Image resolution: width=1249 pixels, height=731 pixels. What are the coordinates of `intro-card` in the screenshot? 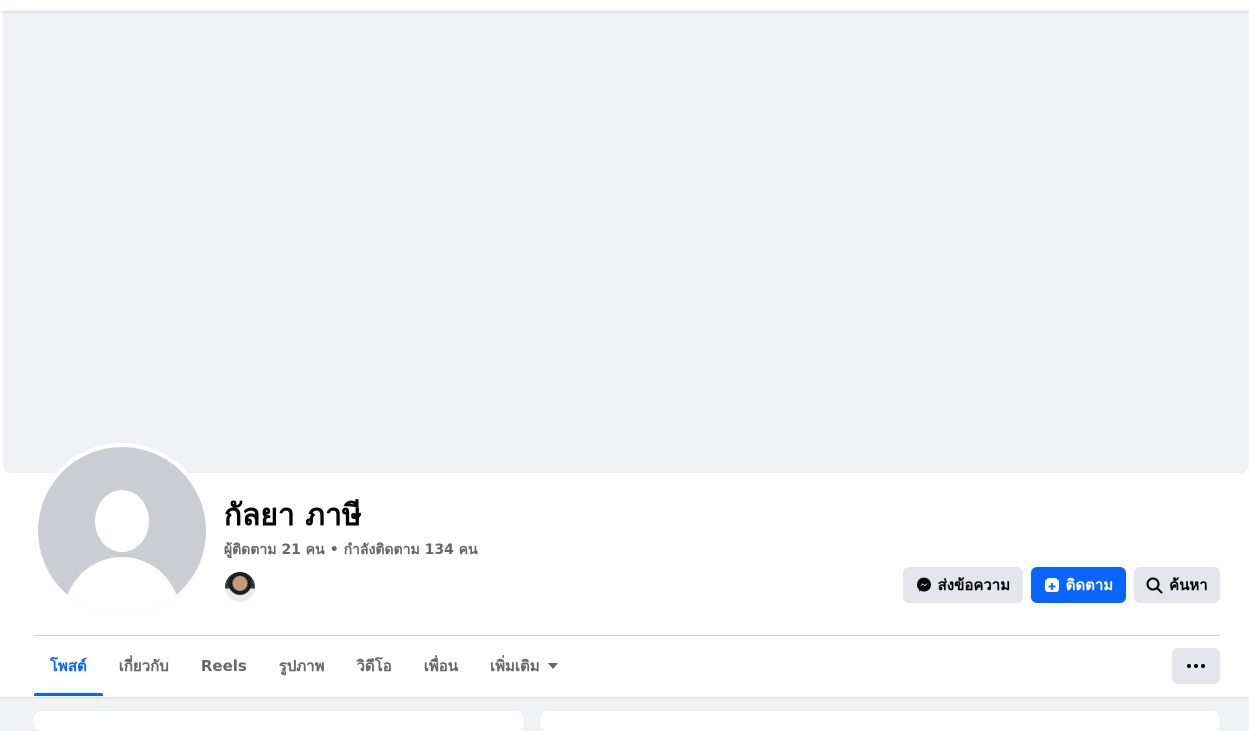 It's located at (279, 721).